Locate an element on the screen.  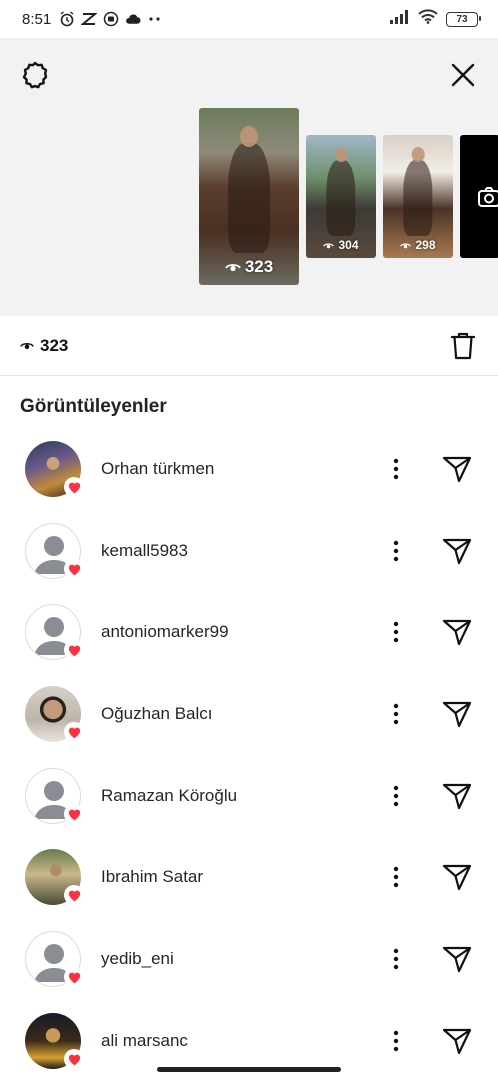
settings-button is located at coordinates (35, 75).